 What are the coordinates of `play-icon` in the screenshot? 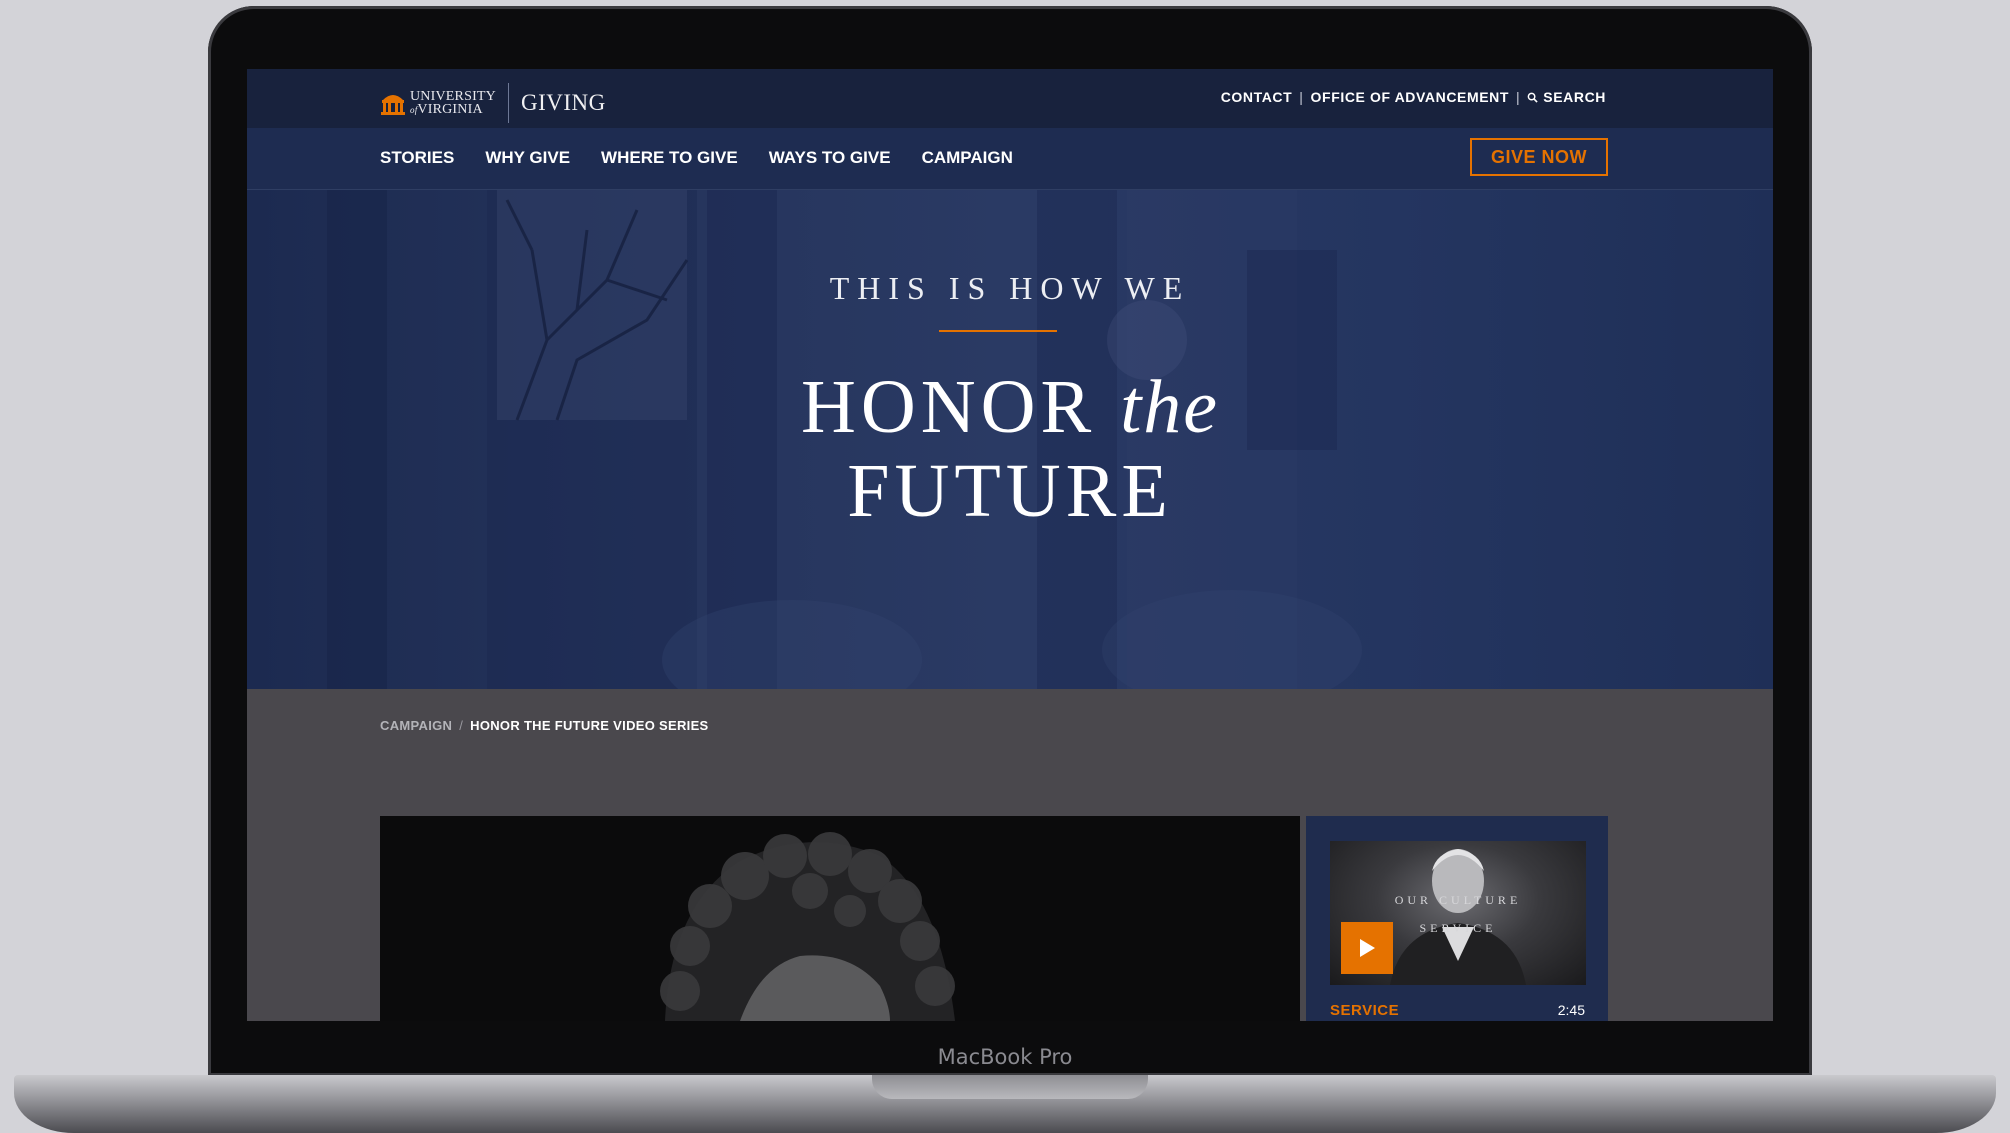 It's located at (1367, 948).